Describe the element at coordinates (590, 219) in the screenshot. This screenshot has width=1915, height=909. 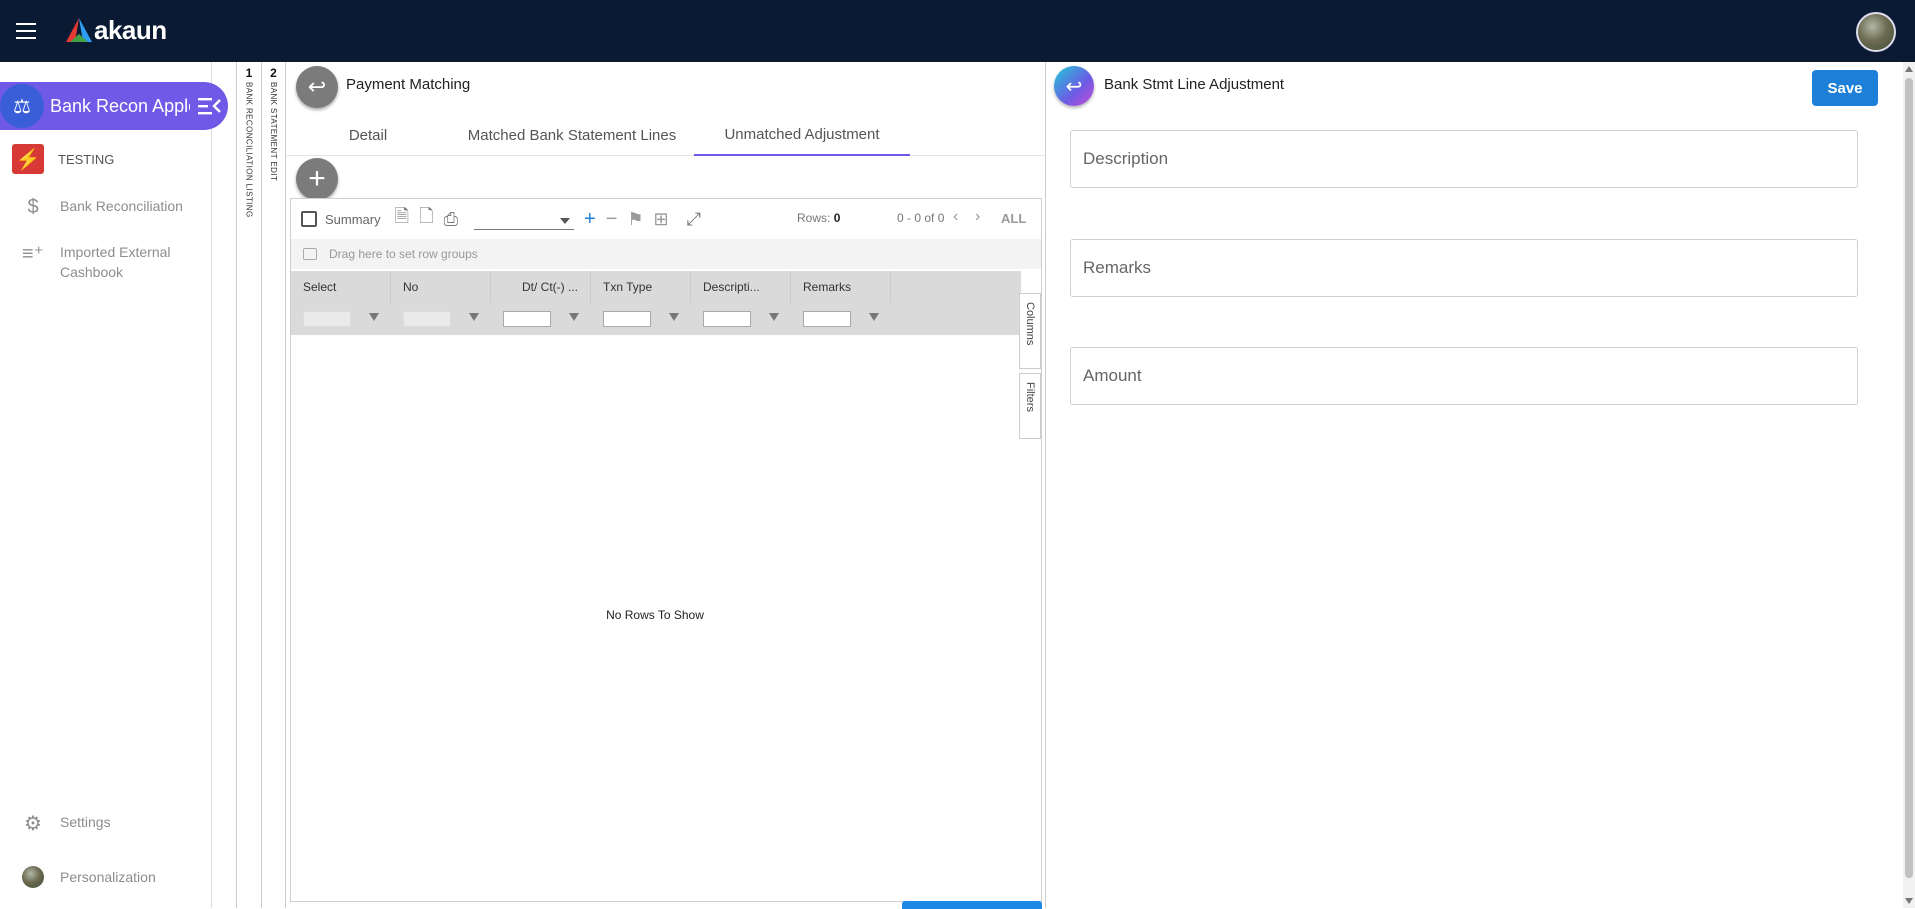
I see `expand-all-icon: +` at that location.